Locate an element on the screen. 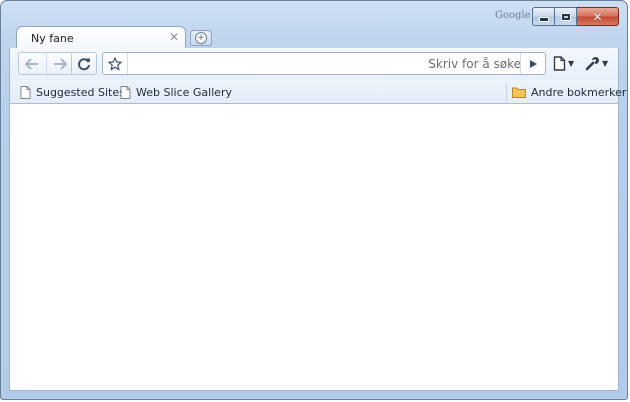  window-controls: ✕ is located at coordinates (575, 16).